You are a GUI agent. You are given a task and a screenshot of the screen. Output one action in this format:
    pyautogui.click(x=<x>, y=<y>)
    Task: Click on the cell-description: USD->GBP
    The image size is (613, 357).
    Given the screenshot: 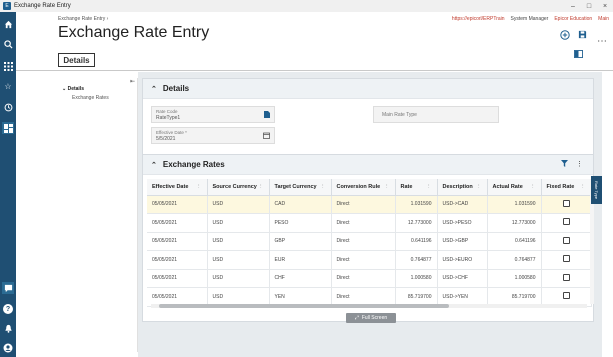 What is the action you would take?
    pyautogui.click(x=462, y=241)
    